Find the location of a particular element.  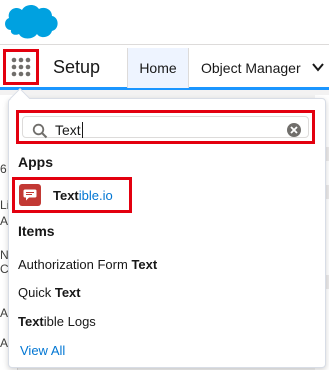

chat-bubble-icon is located at coordinates (30, 195).